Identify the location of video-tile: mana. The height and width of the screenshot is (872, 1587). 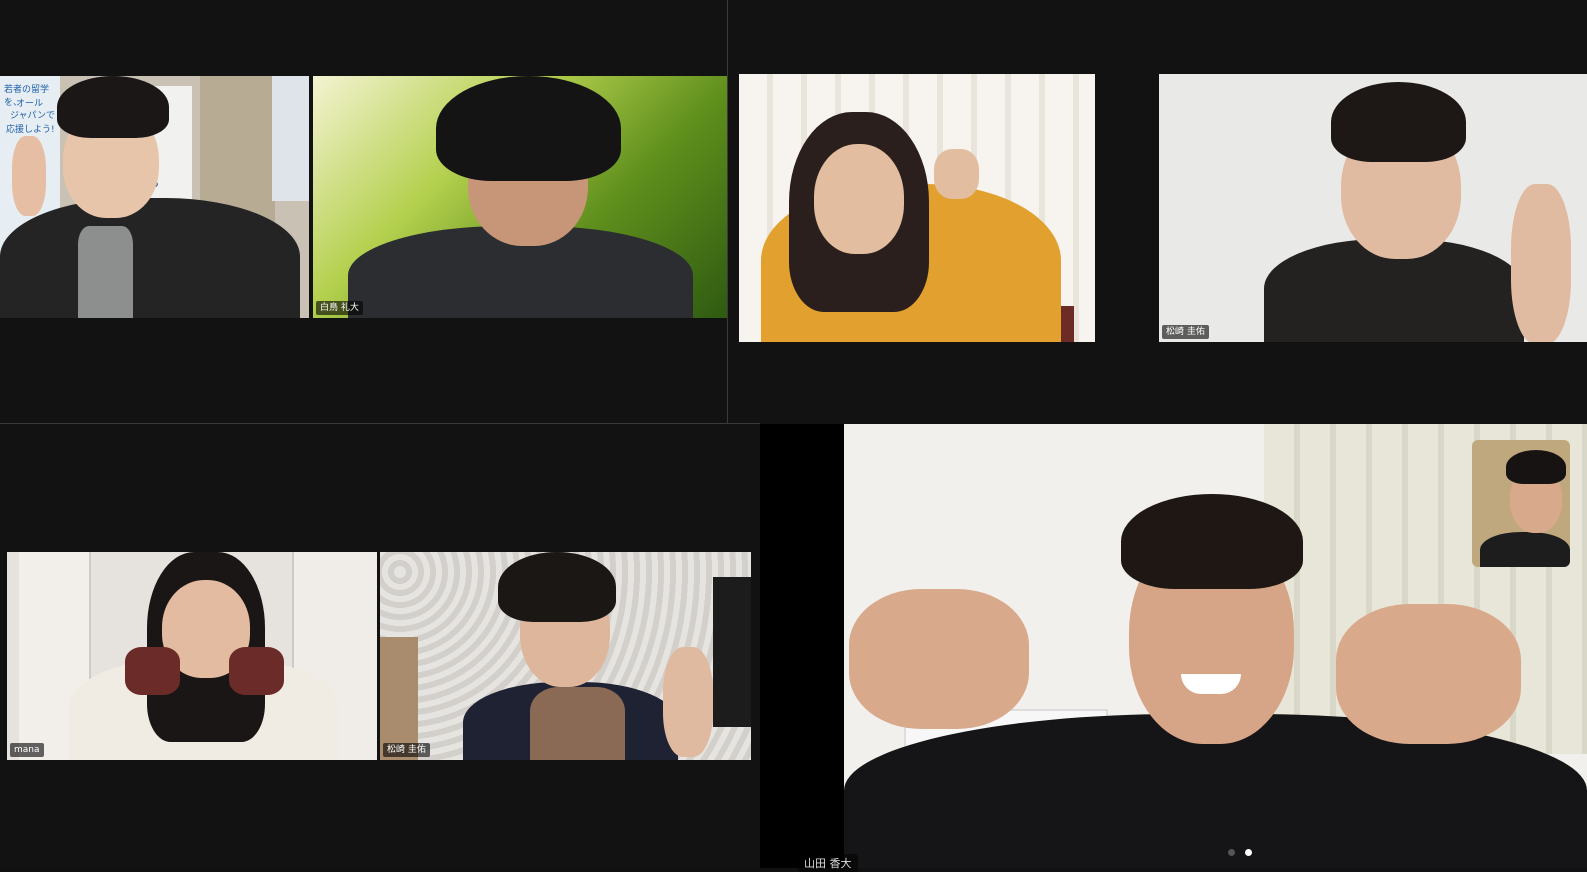
(192, 656).